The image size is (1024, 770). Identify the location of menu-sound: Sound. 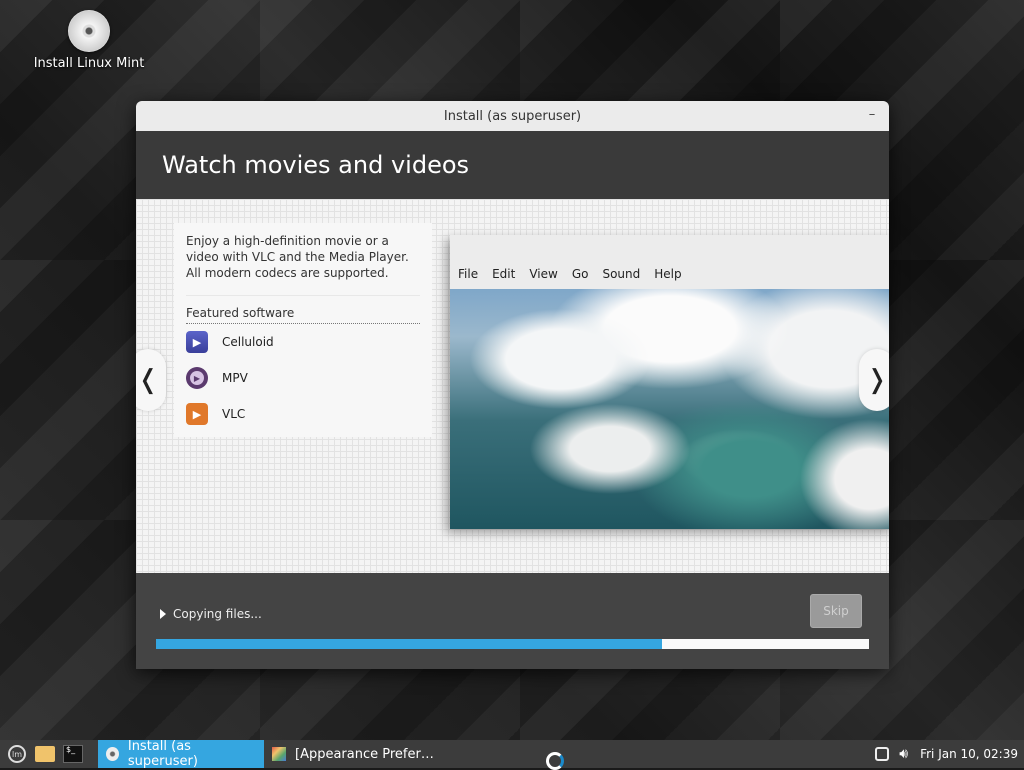
(621, 274).